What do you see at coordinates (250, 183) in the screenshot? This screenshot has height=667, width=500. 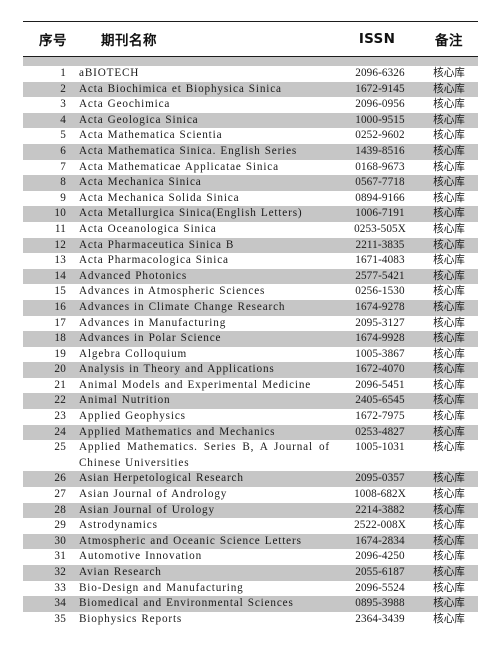 I see `table-row: 8 Acta Mechanica Sinica 0567-7718 核心库` at bounding box center [250, 183].